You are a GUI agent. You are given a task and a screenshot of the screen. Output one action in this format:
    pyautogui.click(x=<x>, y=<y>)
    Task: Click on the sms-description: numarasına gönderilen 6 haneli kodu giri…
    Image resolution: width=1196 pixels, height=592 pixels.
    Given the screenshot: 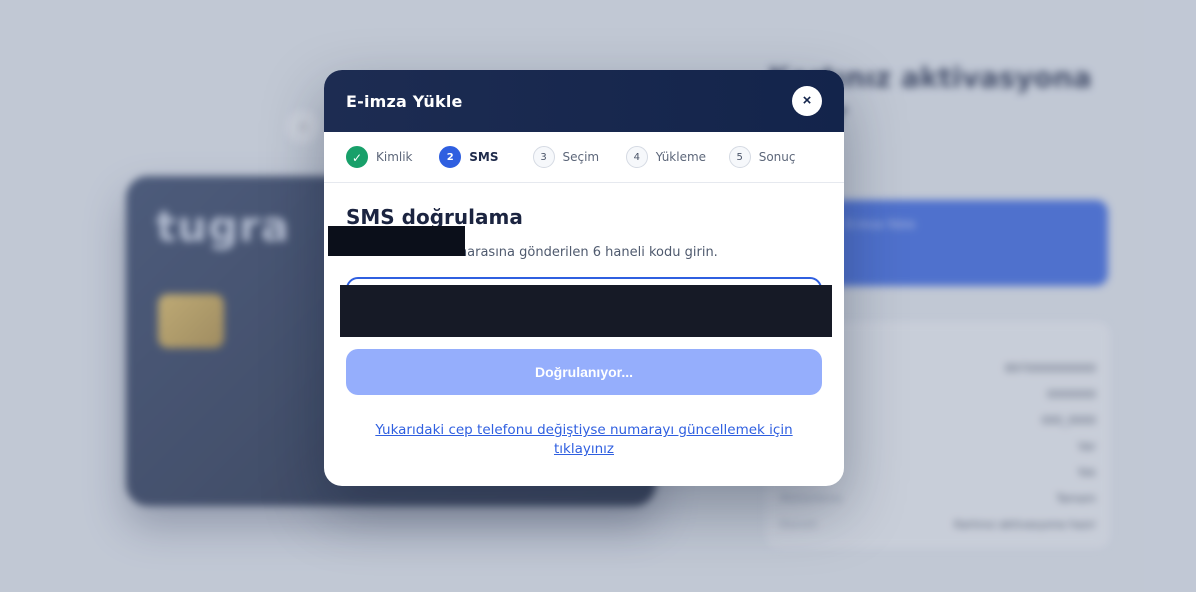 What is the action you would take?
    pyautogui.click(x=575, y=244)
    